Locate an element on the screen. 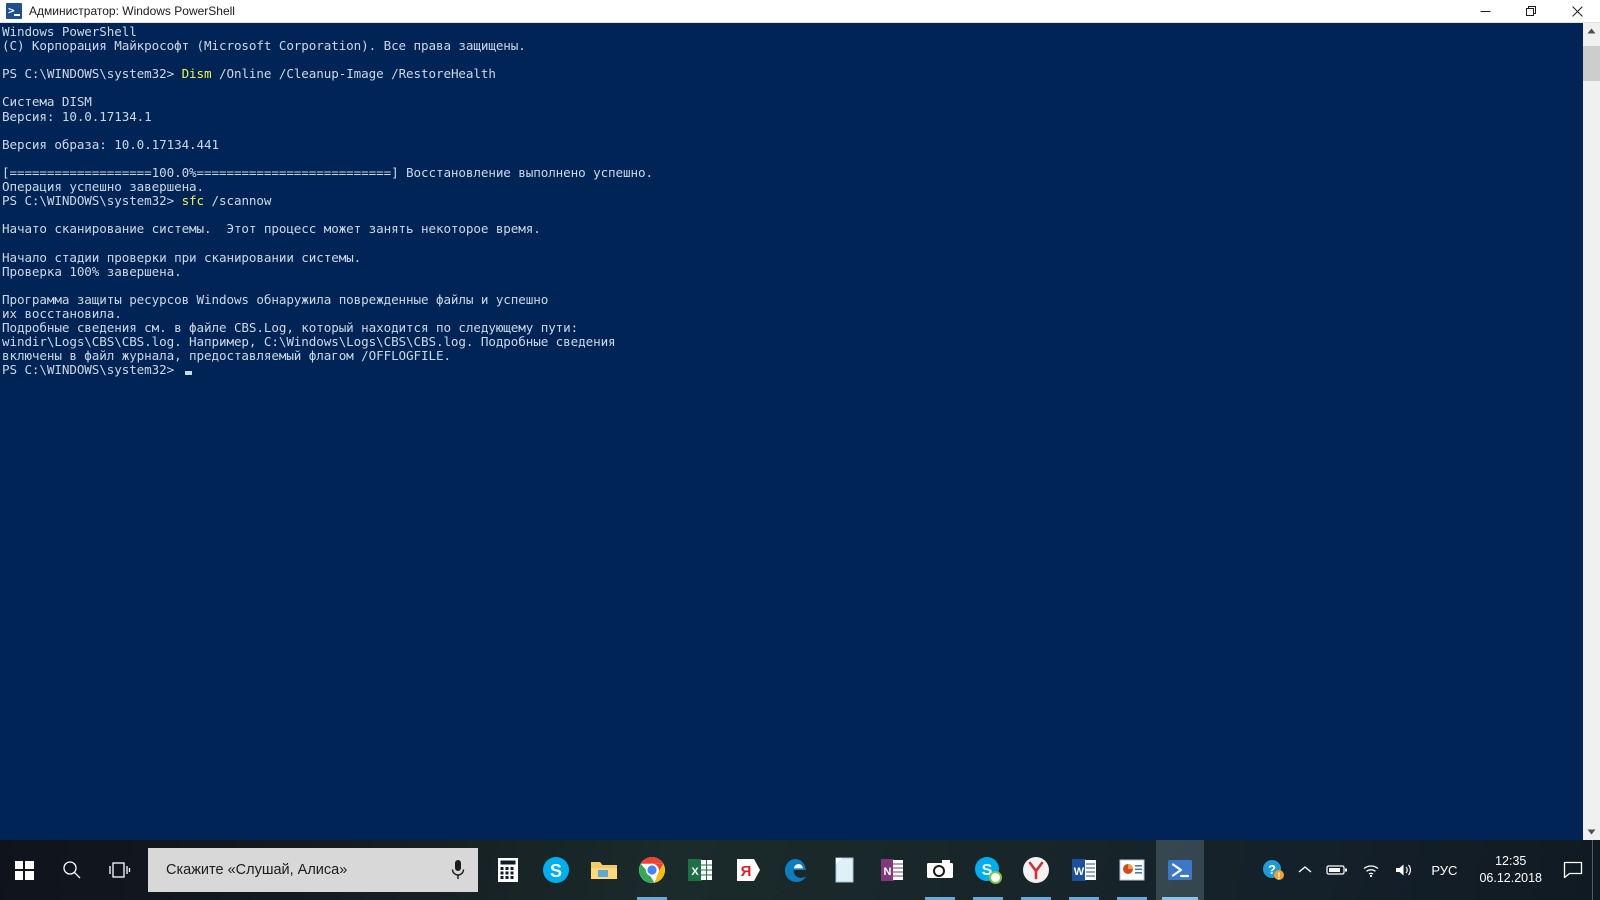 This screenshot has height=900, width=1600. wifi-icon is located at coordinates (1371, 870).